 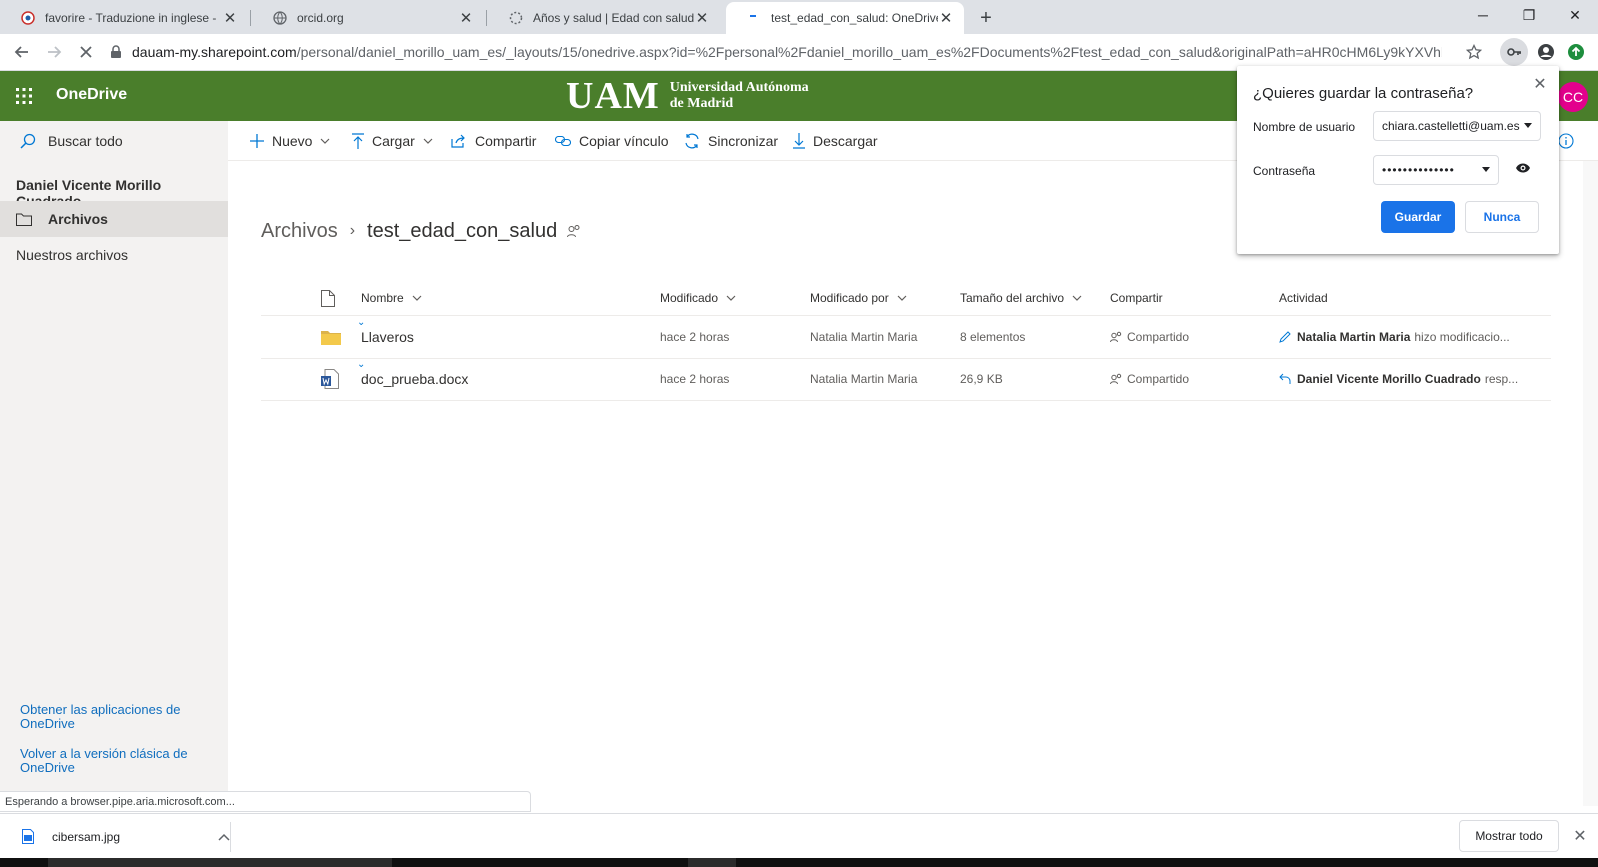 I want to click on eye-icon, so click(x=1524, y=171).